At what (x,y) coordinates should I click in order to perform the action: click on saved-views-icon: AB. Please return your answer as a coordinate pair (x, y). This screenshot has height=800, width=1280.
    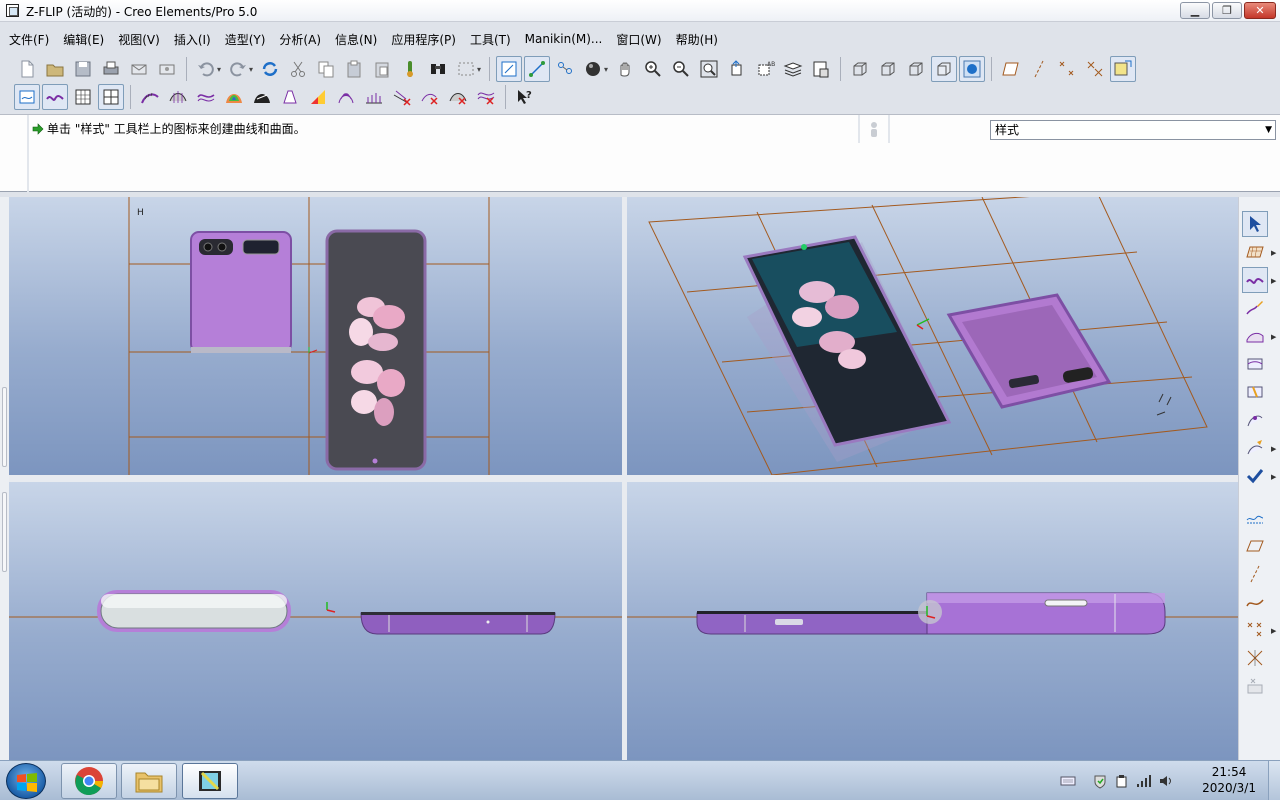
    Looking at the image, I should click on (765, 69).